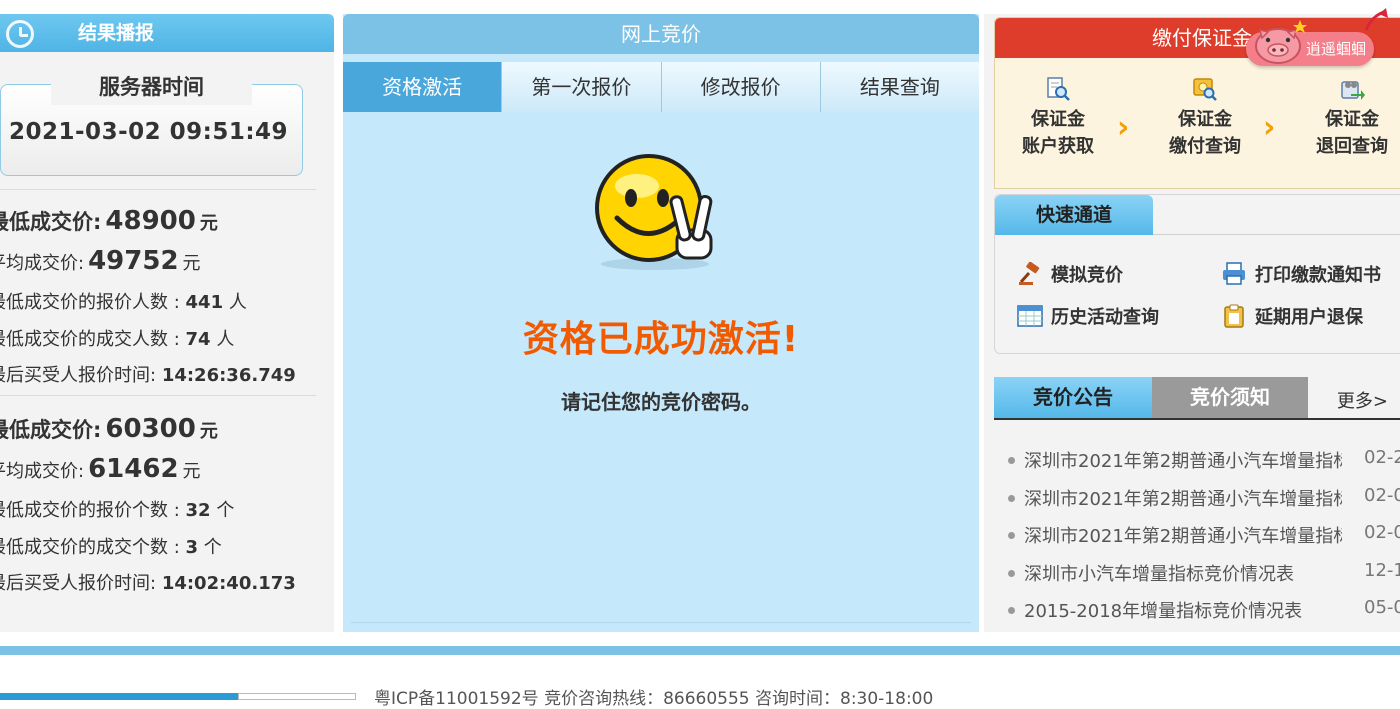 The image size is (1400, 709). What do you see at coordinates (741, 87) in the screenshot?
I see `tab-modify-bid: 修改报价` at bounding box center [741, 87].